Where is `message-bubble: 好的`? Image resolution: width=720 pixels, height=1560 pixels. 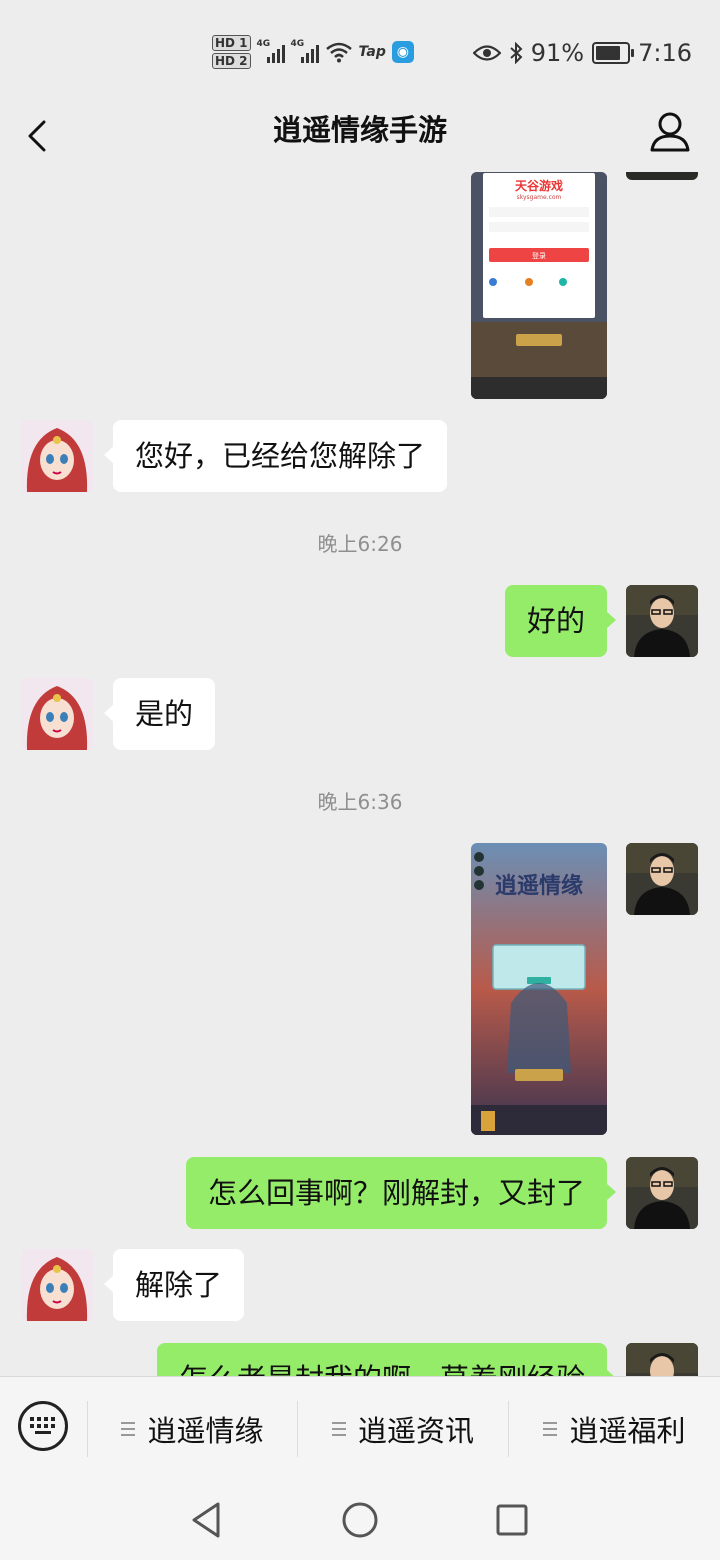 message-bubble: 好的 is located at coordinates (560, 621).